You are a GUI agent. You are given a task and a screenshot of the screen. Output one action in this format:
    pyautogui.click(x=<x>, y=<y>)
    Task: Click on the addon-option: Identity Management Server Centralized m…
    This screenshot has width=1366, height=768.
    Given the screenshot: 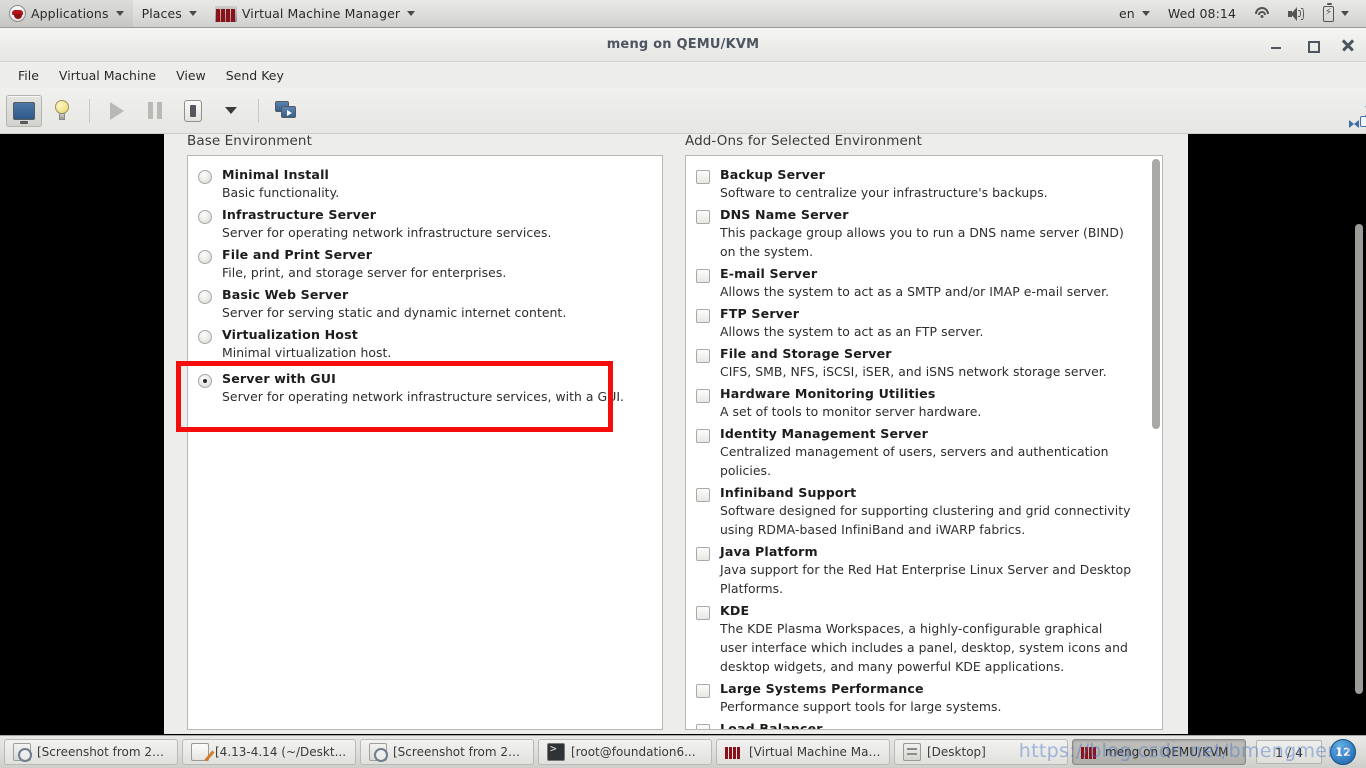 What is the action you would take?
    pyautogui.click(x=917, y=450)
    